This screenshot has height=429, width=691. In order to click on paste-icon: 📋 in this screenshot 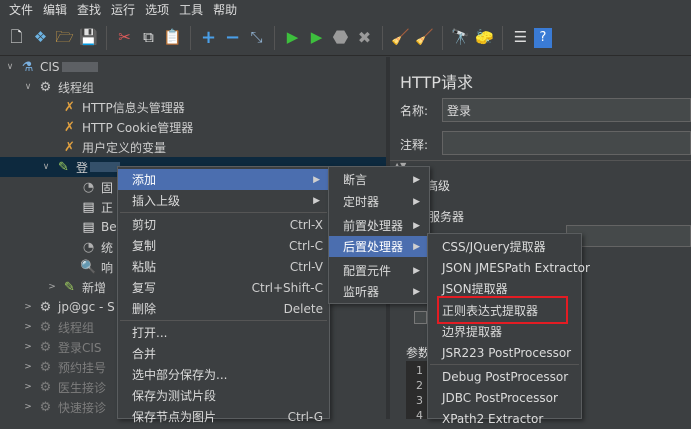, I will do `click(172, 38)`.